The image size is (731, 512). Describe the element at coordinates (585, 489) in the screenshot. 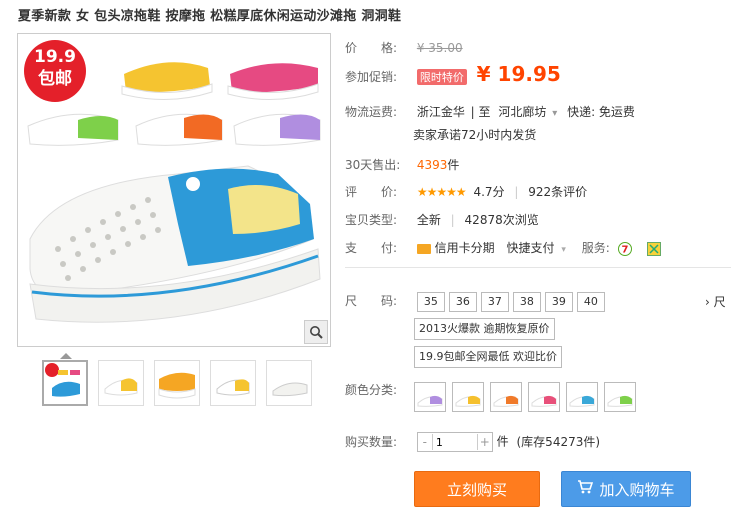

I see `cart-icon` at that location.